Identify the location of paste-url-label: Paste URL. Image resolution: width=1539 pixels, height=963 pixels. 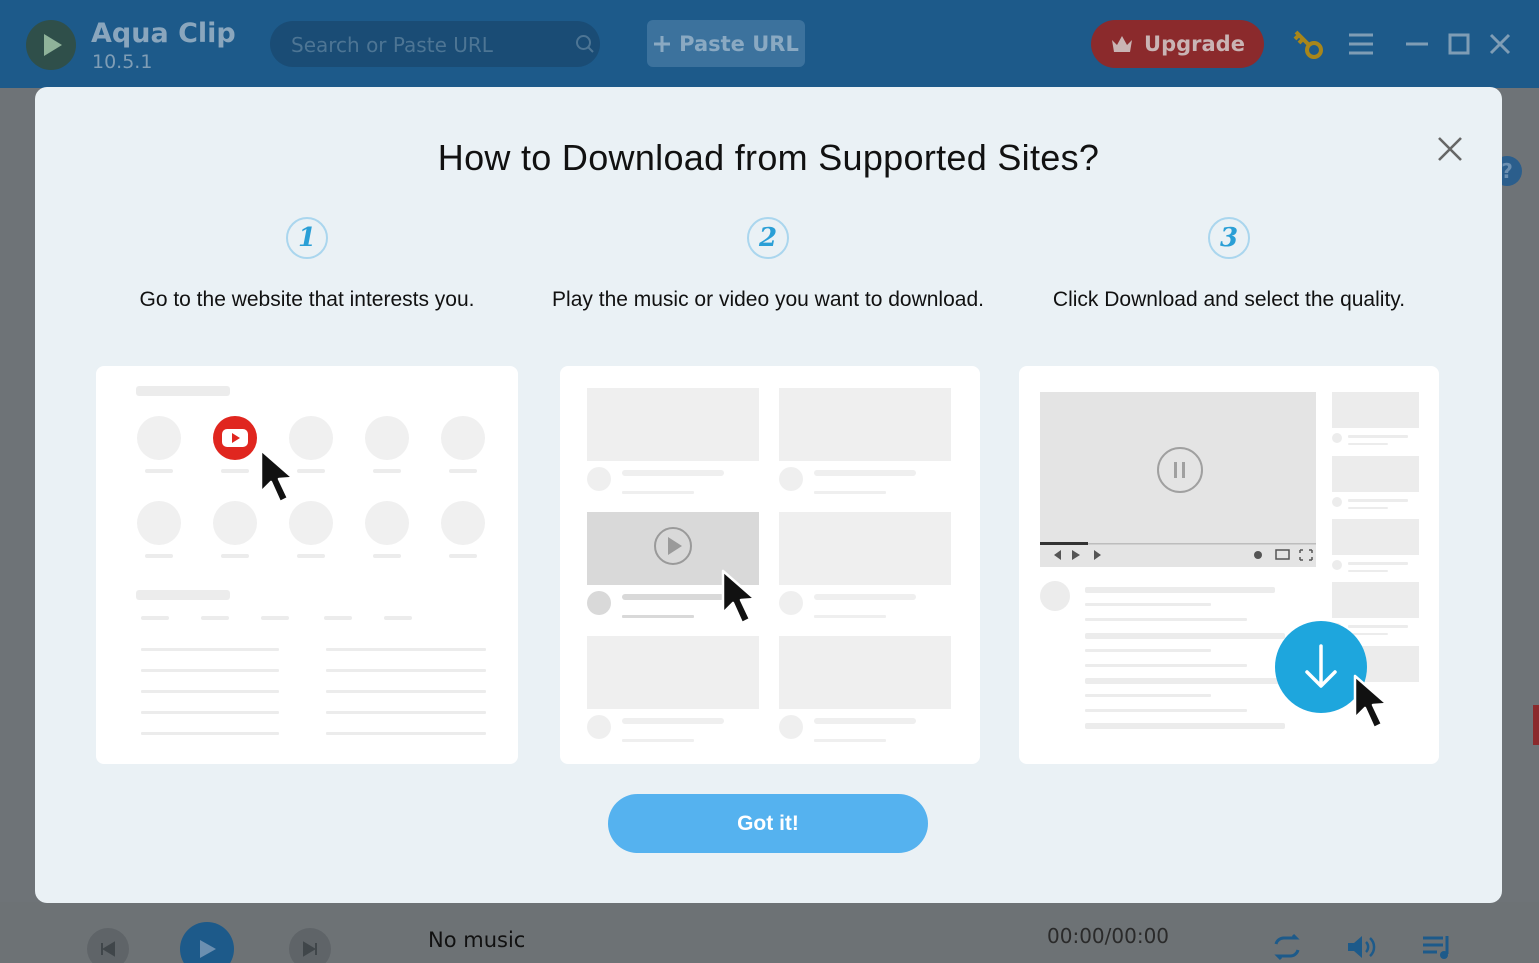
(739, 43).